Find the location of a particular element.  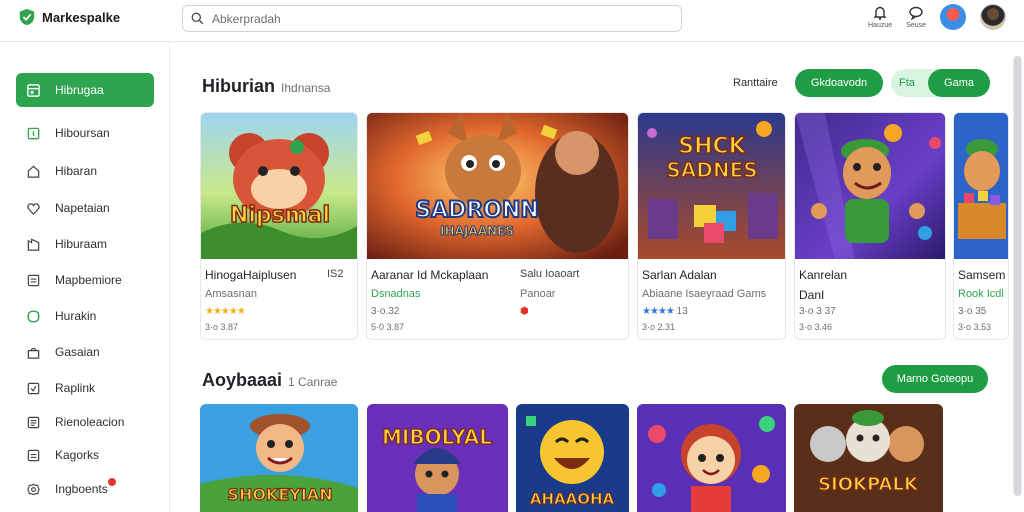

sidebar-item-rienoleacion: Rienoleacion is located at coordinates (85, 422).